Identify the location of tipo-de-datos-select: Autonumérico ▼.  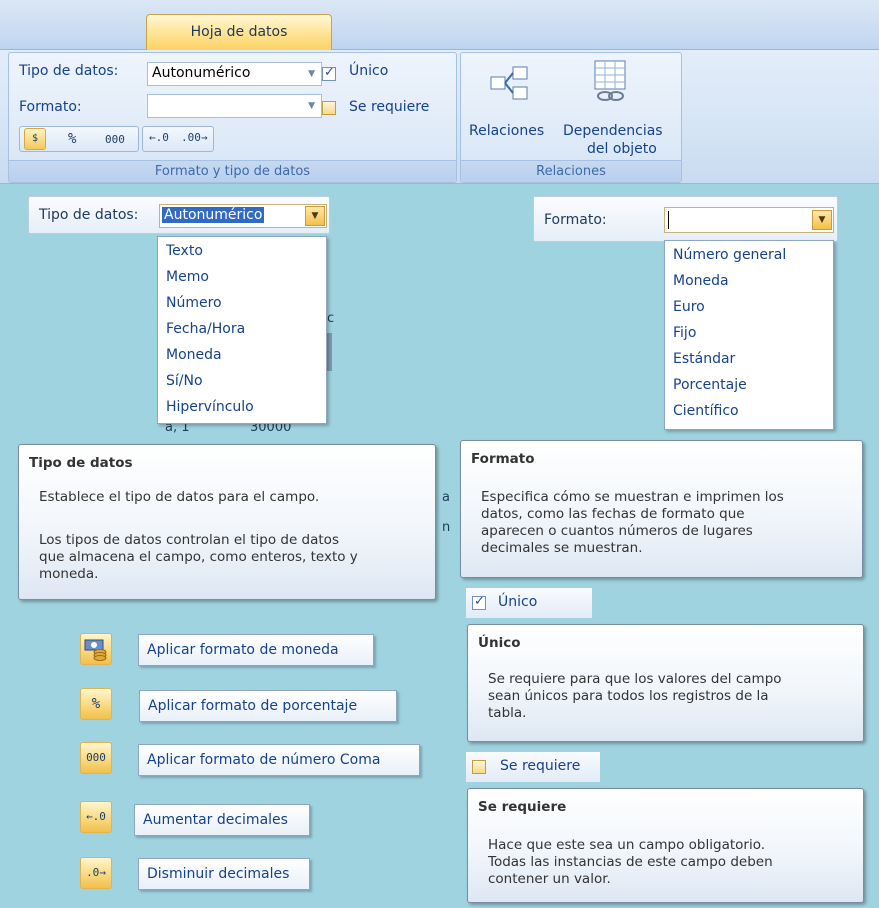
(243, 216).